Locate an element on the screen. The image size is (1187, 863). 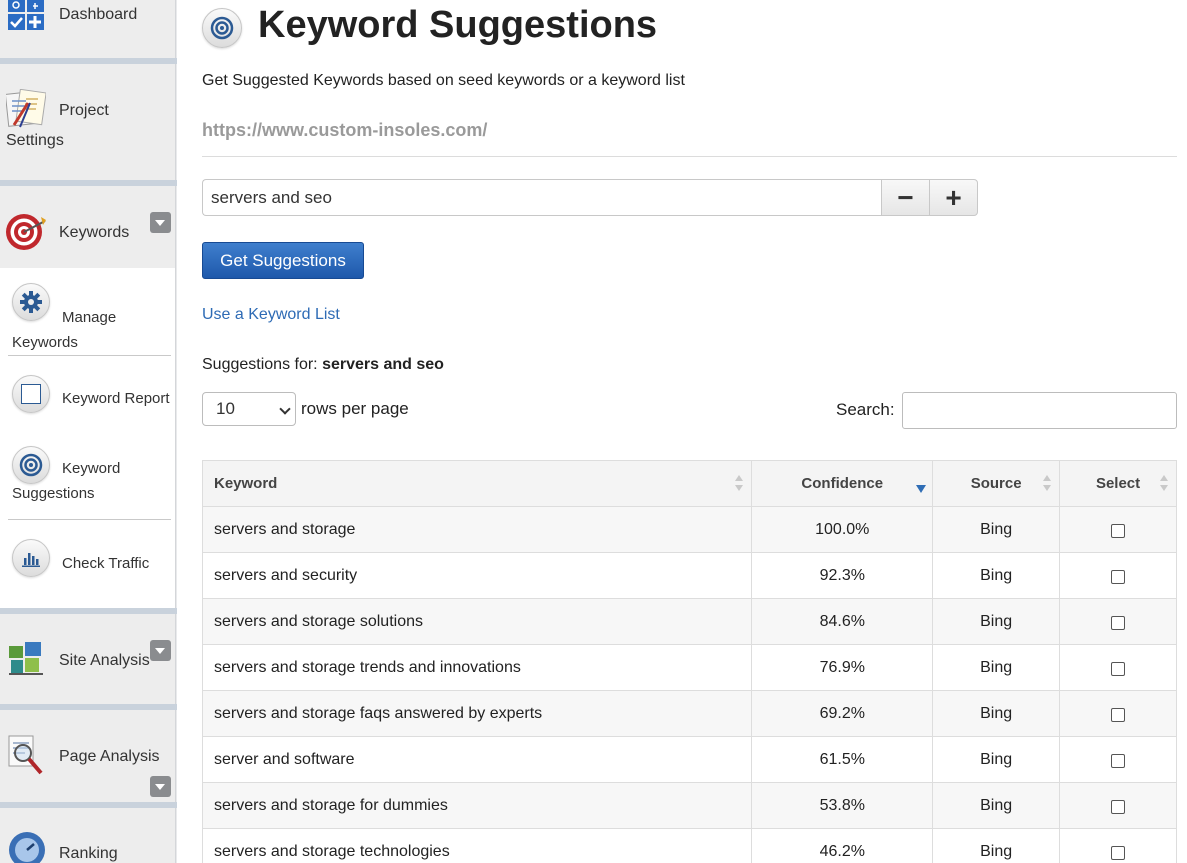
site-analysis-icon is located at coordinates (26, 658).